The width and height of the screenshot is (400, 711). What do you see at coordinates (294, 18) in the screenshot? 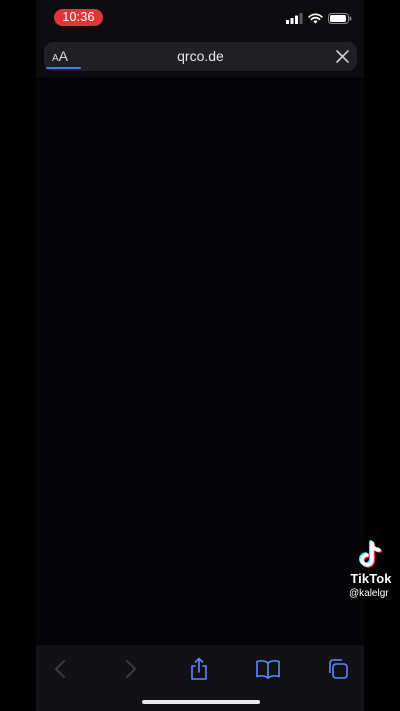
I see `cellular-signal-icon` at bounding box center [294, 18].